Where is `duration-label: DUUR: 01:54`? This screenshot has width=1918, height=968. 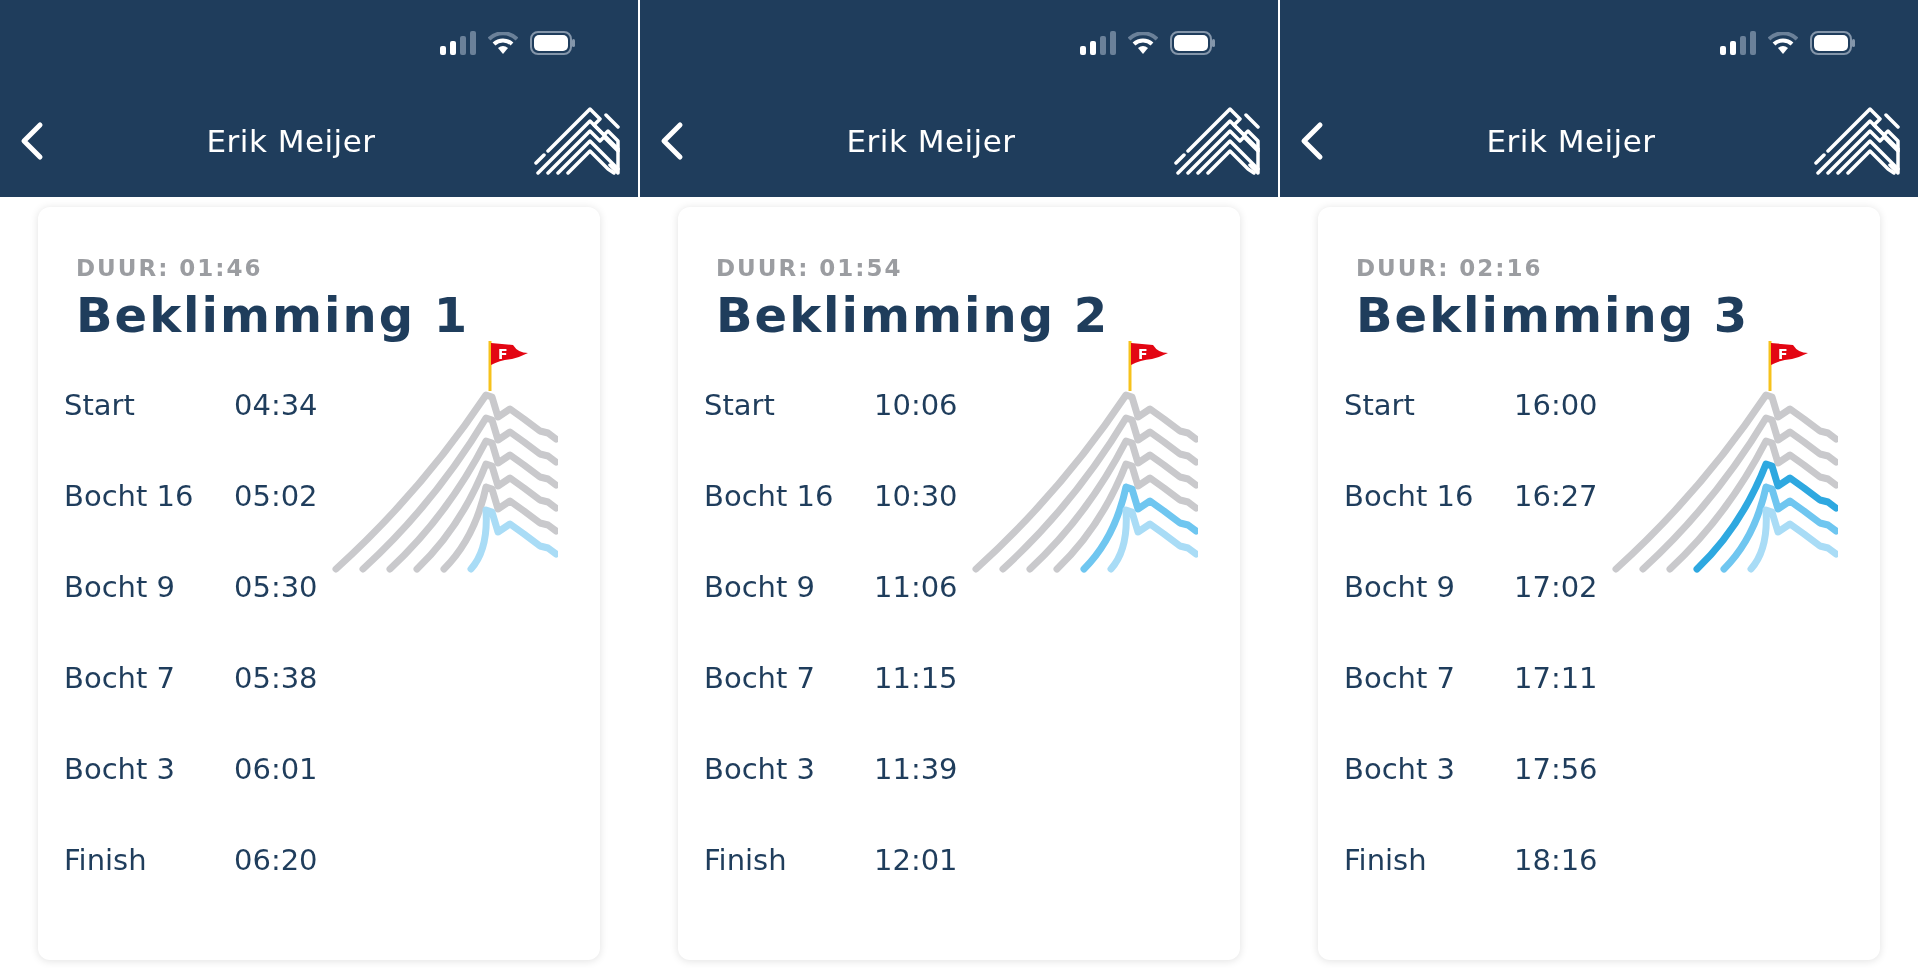
duration-label: DUUR: 01:54 is located at coordinates (809, 268).